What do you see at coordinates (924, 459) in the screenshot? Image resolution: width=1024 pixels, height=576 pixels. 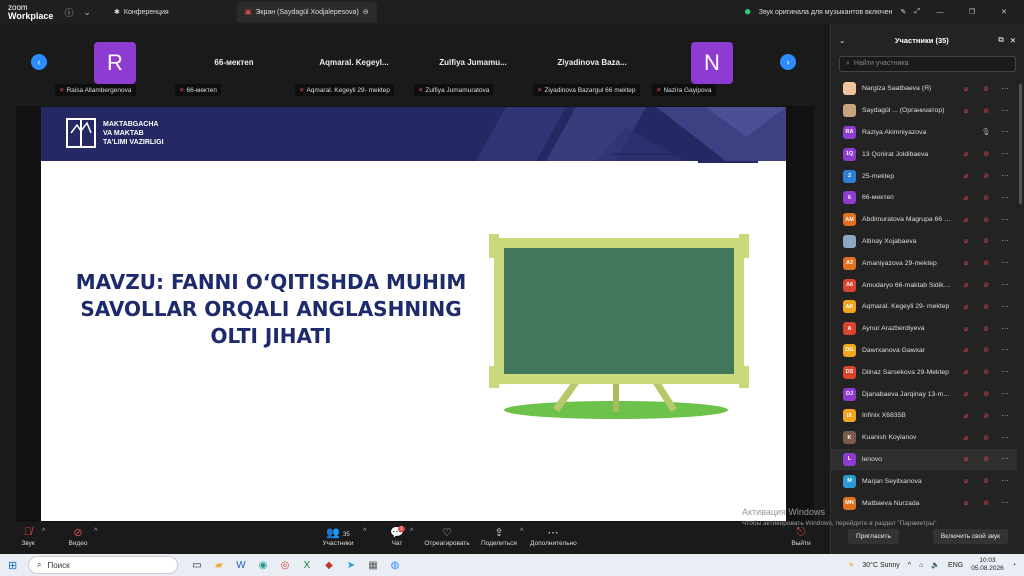 I see `participant-row: Llenovo ⌀ ⊘ ⋯` at bounding box center [924, 459].